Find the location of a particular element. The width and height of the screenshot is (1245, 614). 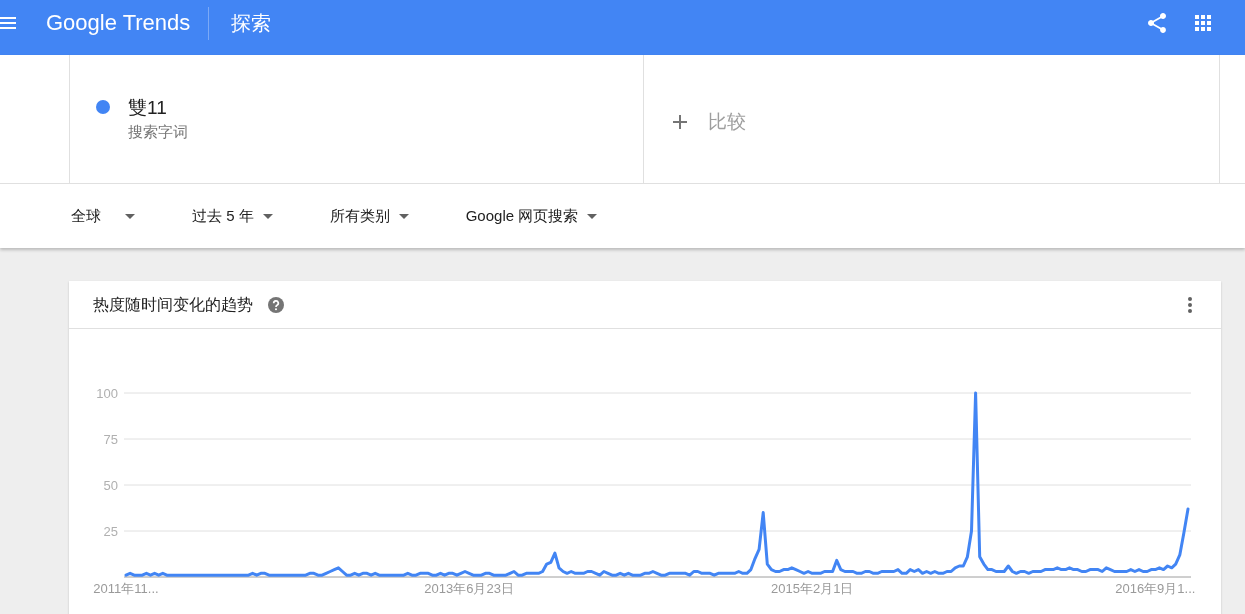

share-icon is located at coordinates (1157, 23).